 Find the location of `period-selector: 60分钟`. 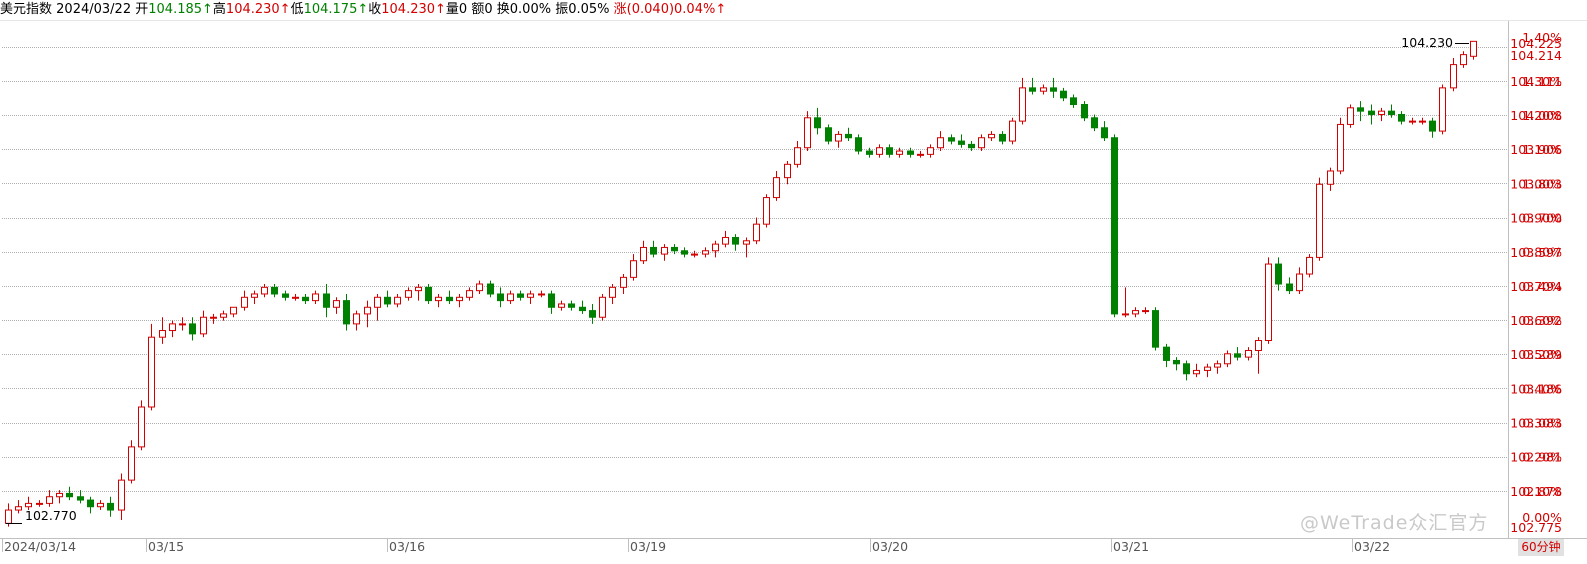

period-selector: 60分钟 is located at coordinates (1541, 547).